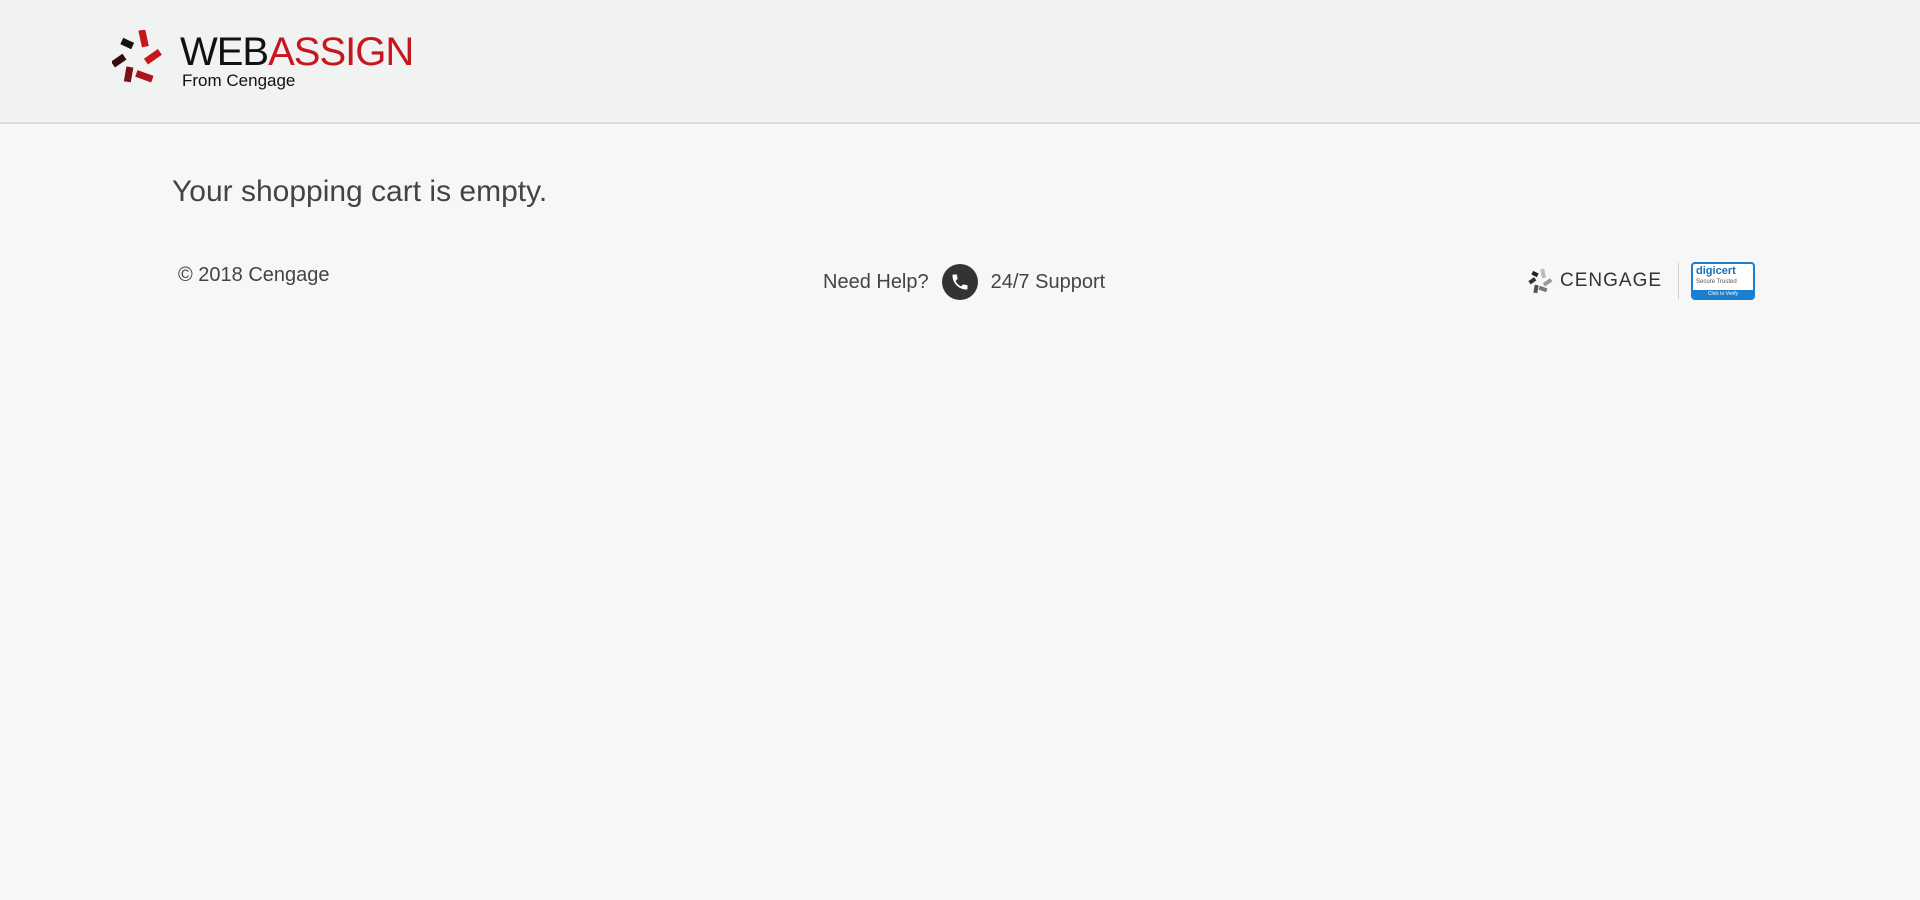 The height and width of the screenshot is (900, 1920). Describe the element at coordinates (239, 80) in the screenshot. I see `logo-subtitle: From Cengage` at that location.